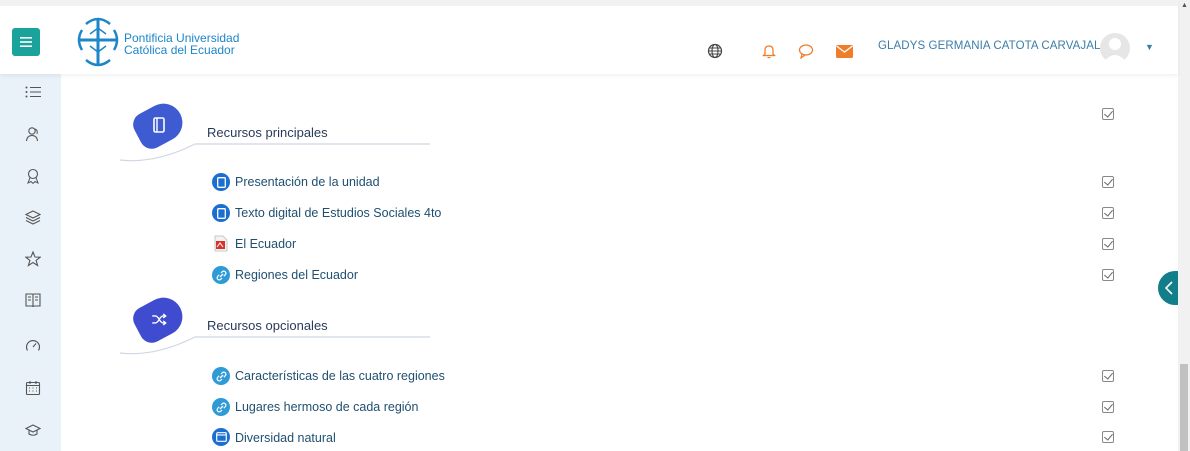 This screenshot has height=451, width=1190. I want to click on activity-link: Presentación de la unidad, so click(307, 182).